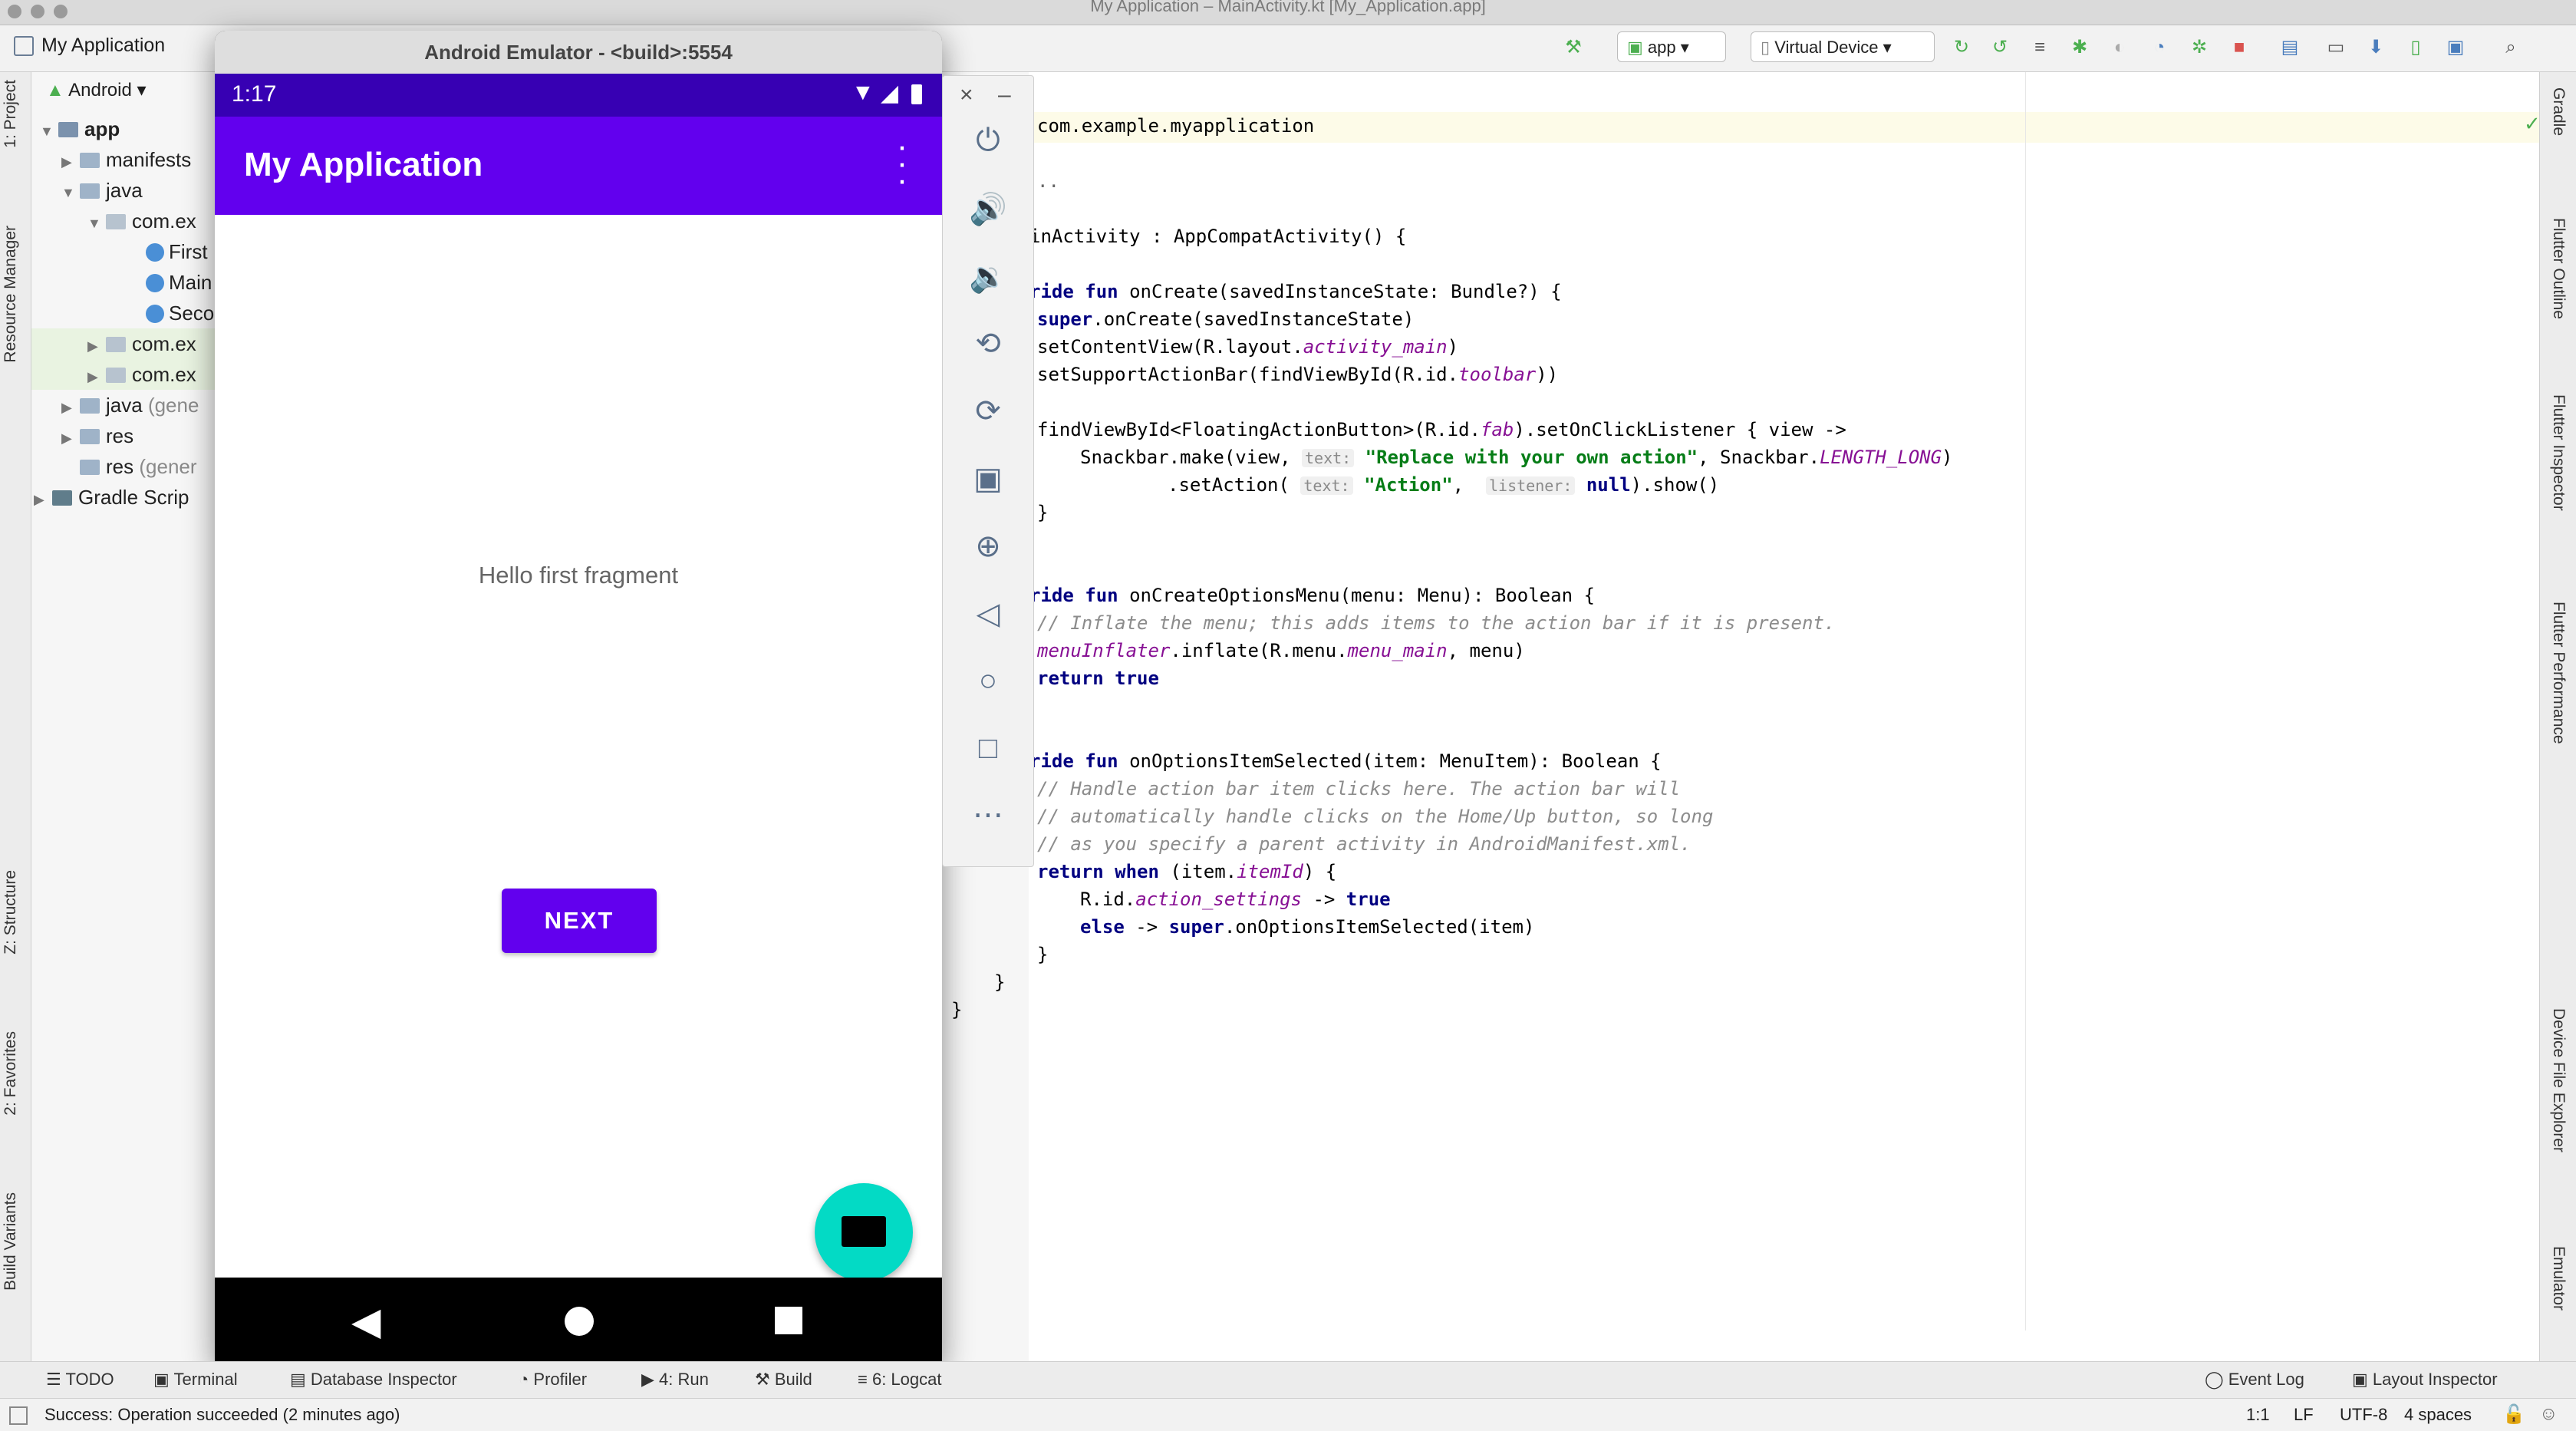 Image resolution: width=2576 pixels, height=1431 pixels. Describe the element at coordinates (11, 114) in the screenshot. I see `tab-project: 1: Project` at that location.